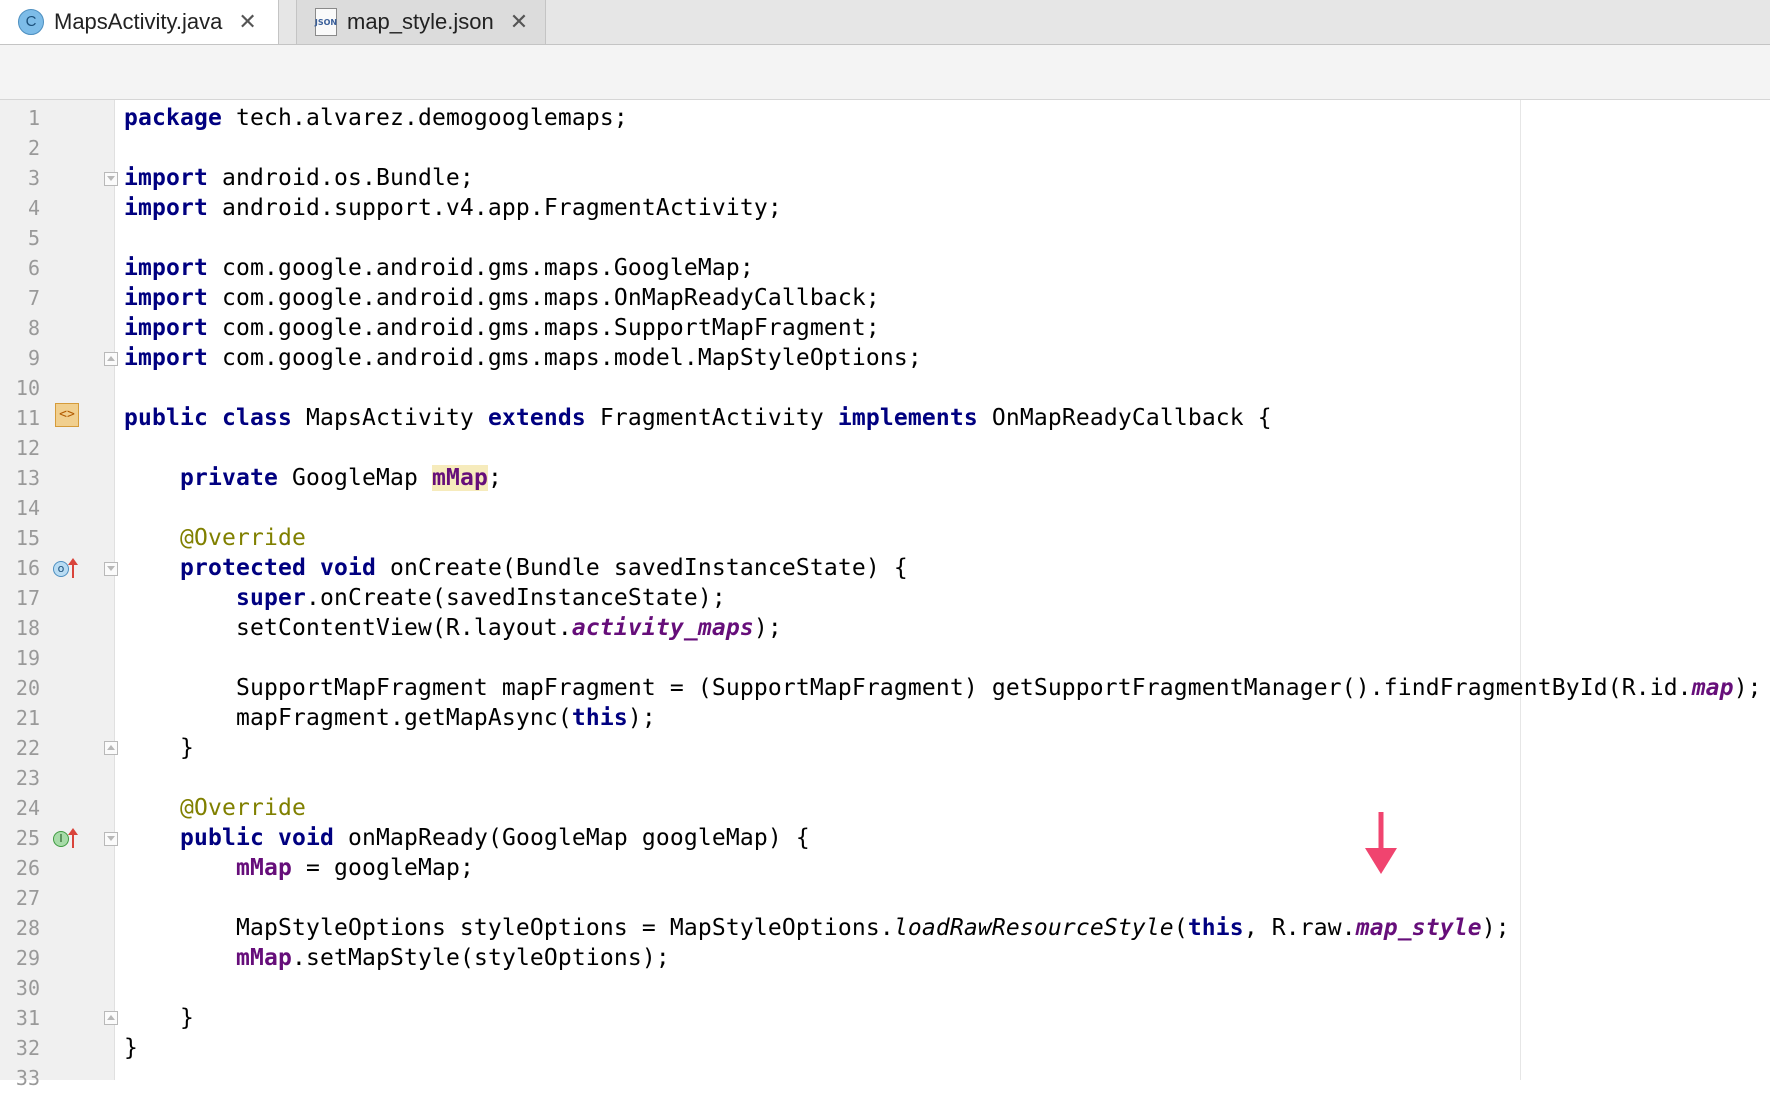  Describe the element at coordinates (278, 568) in the screenshot. I see `code-token: protected void` at that location.